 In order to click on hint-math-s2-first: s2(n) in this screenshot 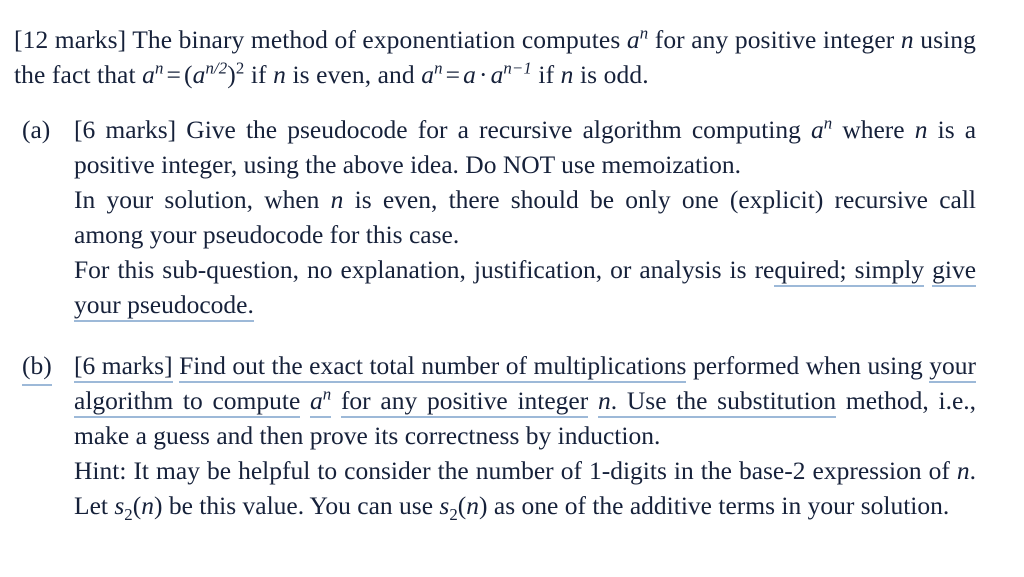, I will do `click(138, 508)`.